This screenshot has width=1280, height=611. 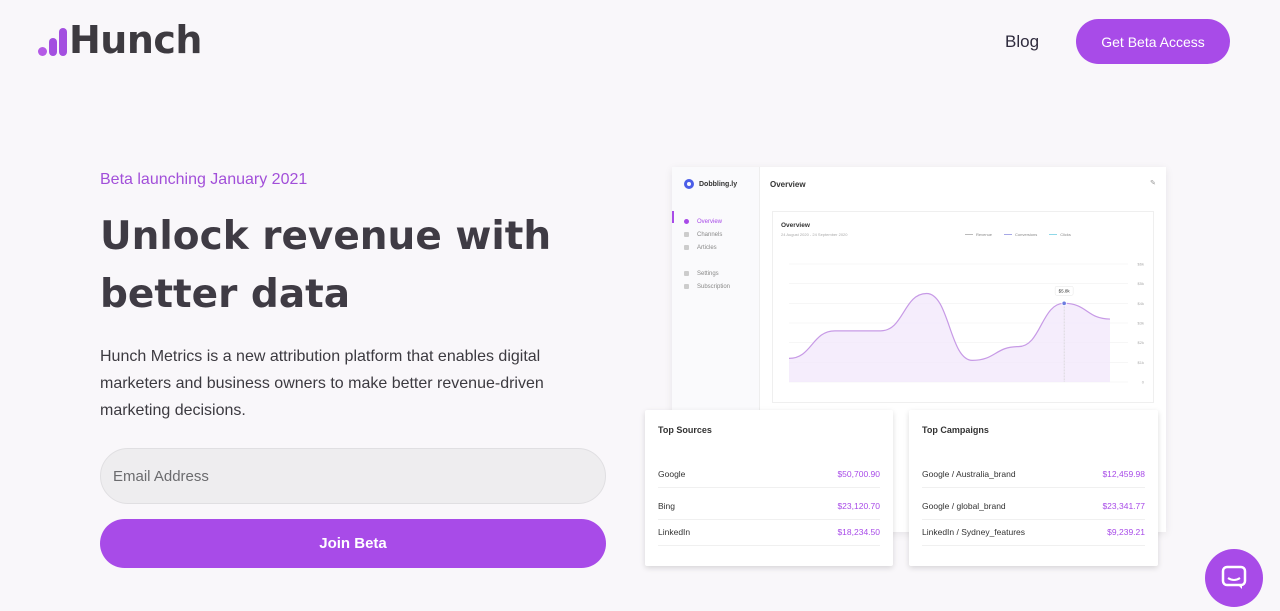 I want to click on y-tick-label: $4k, so click(x=1141, y=303).